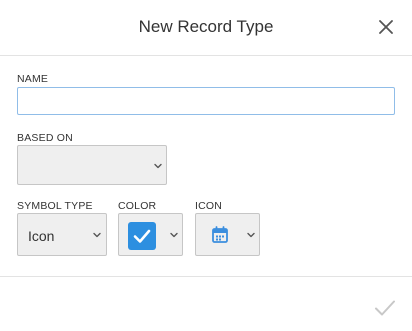 The width and height of the screenshot is (412, 331). I want to click on based-on-label: BASED ON, so click(45, 138).